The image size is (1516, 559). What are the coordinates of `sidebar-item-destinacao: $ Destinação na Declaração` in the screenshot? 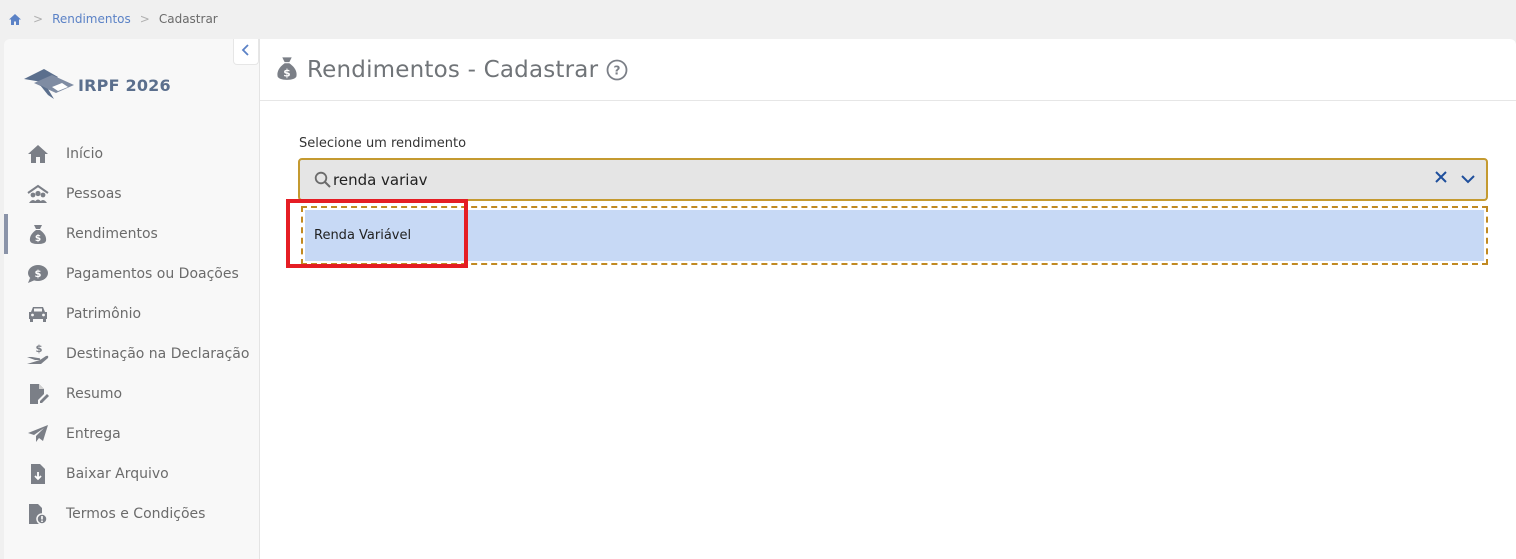 It's located at (131, 354).